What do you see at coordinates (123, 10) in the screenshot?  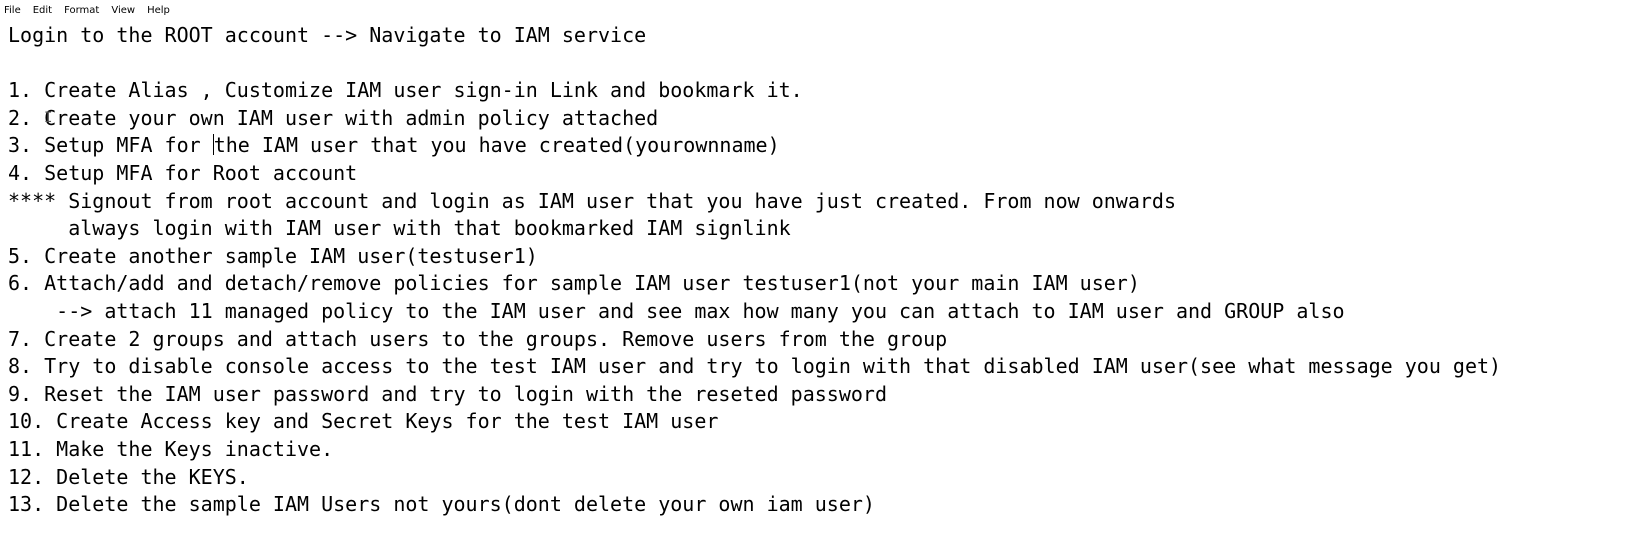 I see `menu-view: View` at bounding box center [123, 10].